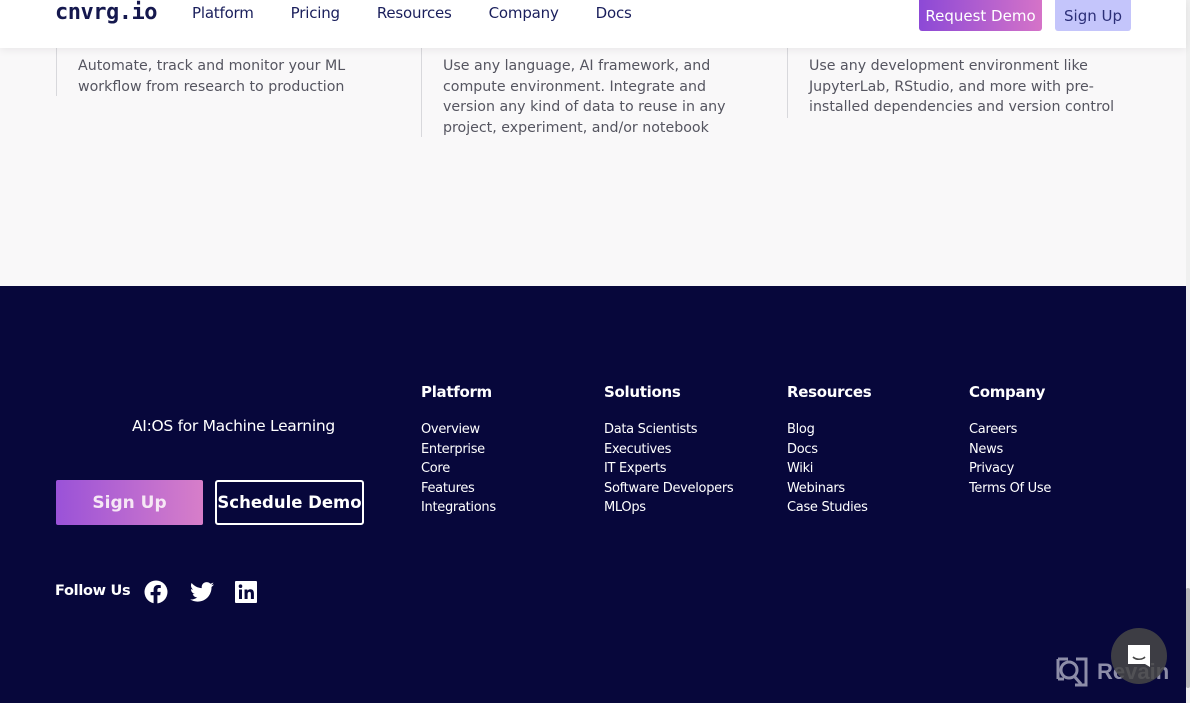  What do you see at coordinates (458, 469) in the screenshot?
I see `footer-link-core: Core` at bounding box center [458, 469].